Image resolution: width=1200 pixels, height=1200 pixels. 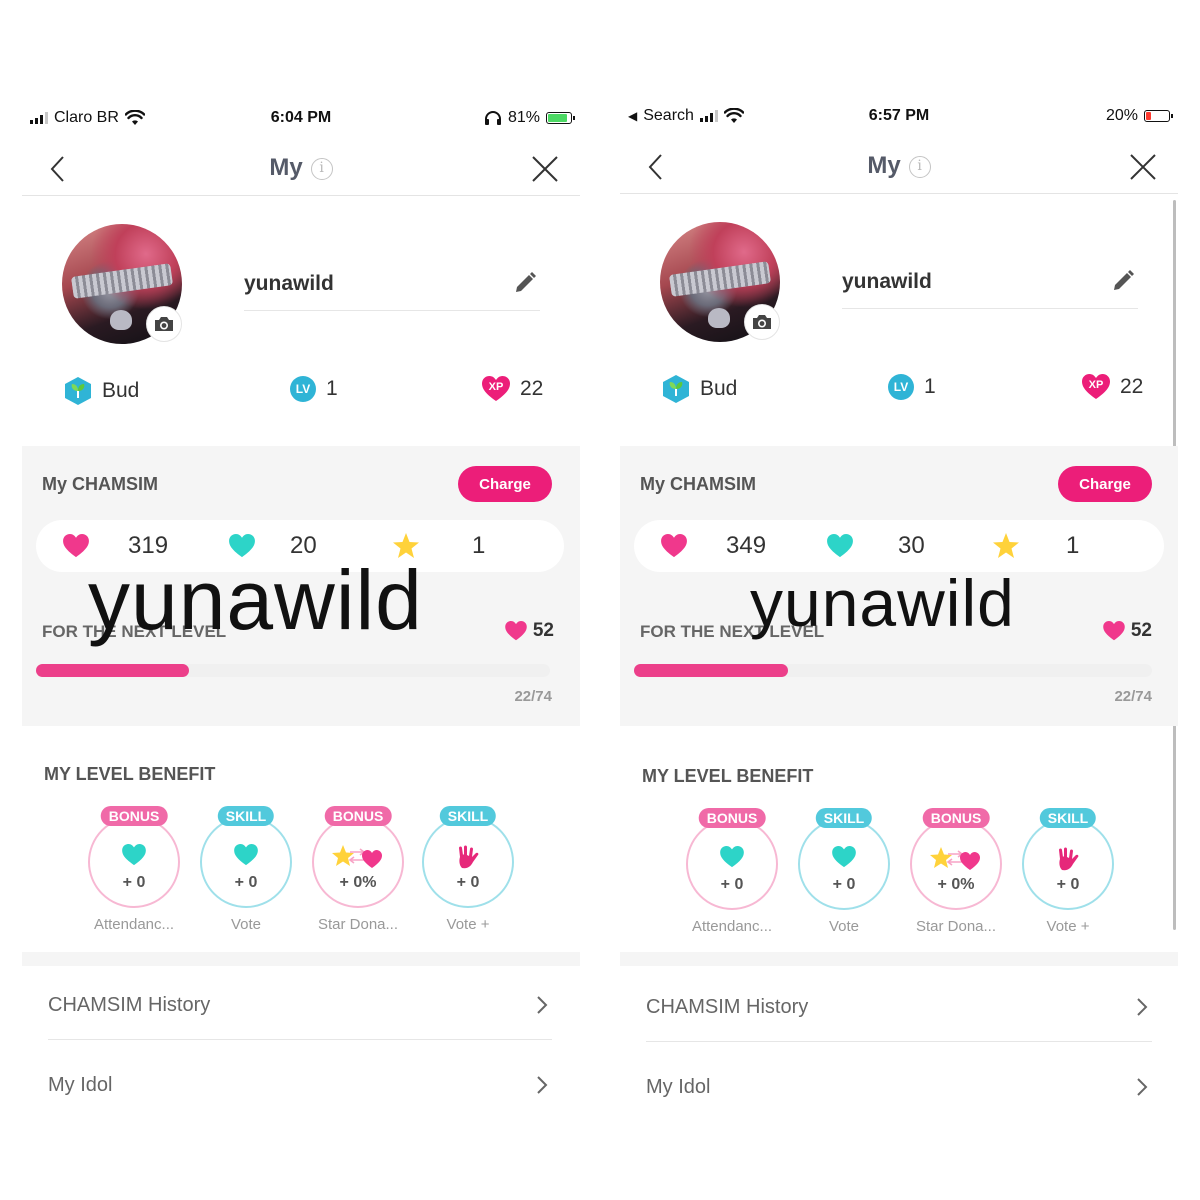 What do you see at coordinates (1006, 545) in the screenshot?
I see `star-icon` at bounding box center [1006, 545].